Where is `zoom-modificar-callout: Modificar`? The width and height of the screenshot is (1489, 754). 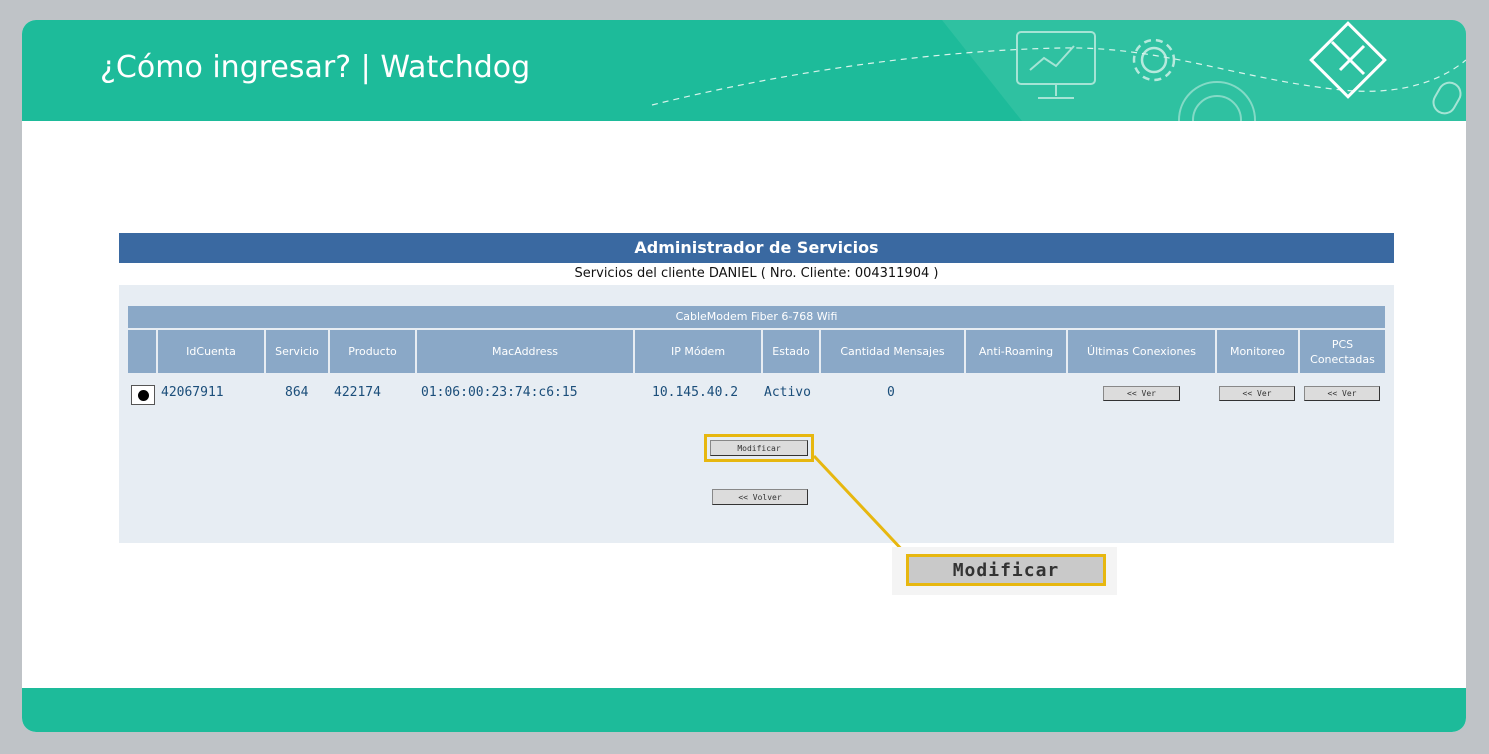
zoom-modificar-callout: Modificar is located at coordinates (1006, 570).